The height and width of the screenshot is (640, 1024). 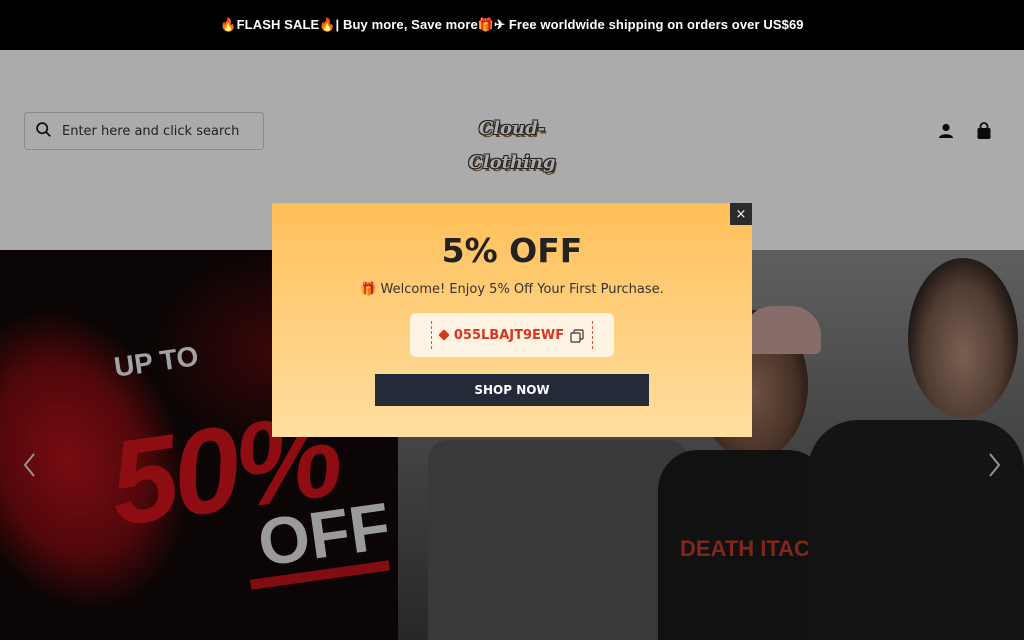 I want to click on close-icon: ×, so click(x=741, y=214).